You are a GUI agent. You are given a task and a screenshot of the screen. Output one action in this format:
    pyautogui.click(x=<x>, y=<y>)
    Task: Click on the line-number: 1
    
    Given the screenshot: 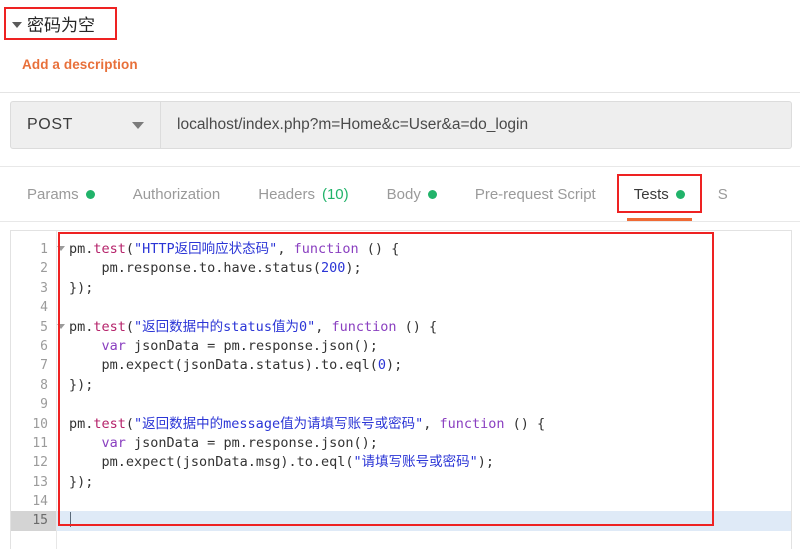 What is the action you would take?
    pyautogui.click(x=38, y=249)
    